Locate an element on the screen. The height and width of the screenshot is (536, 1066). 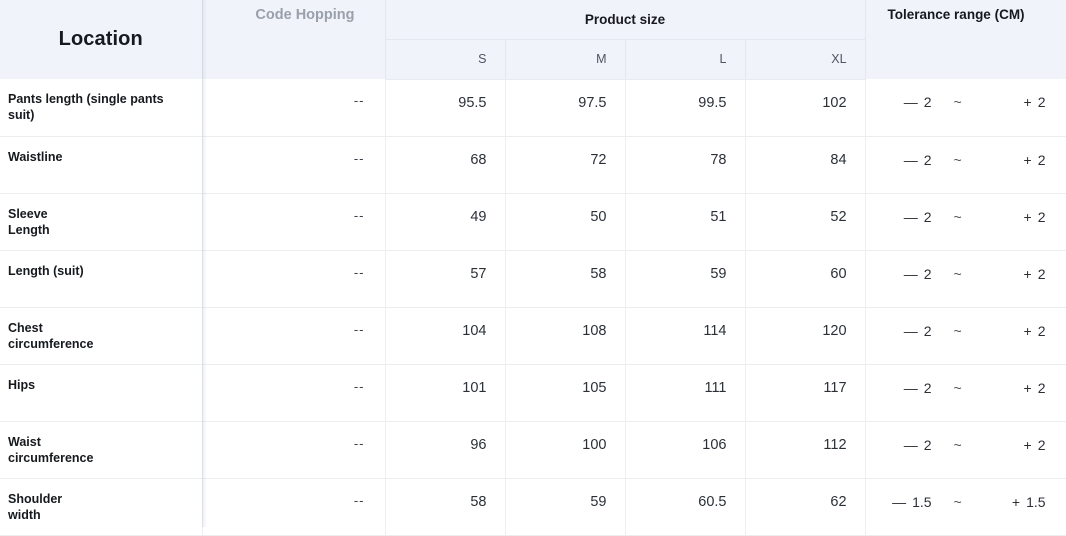
cell-size-xl: 117 is located at coordinates (805, 393).